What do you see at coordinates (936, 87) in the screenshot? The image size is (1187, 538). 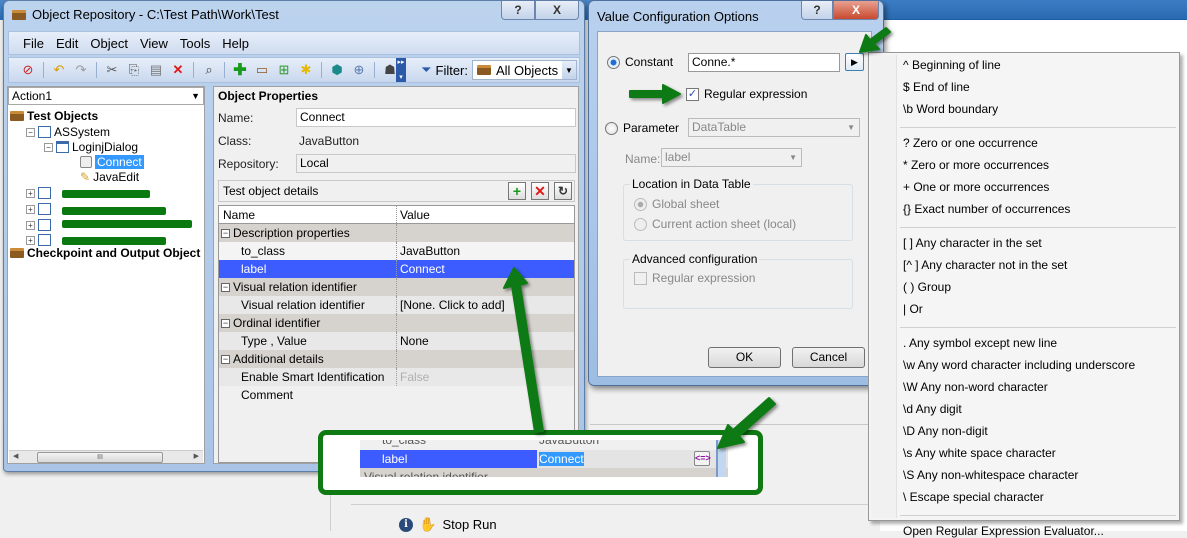 I see `regex-menu-item: $ End of line` at bounding box center [936, 87].